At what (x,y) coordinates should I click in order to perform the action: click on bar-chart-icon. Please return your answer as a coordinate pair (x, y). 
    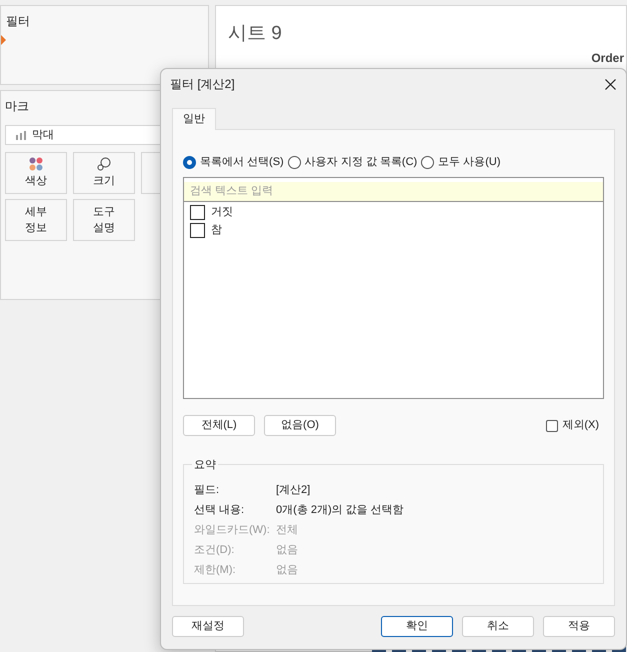
    Looking at the image, I should click on (21, 135).